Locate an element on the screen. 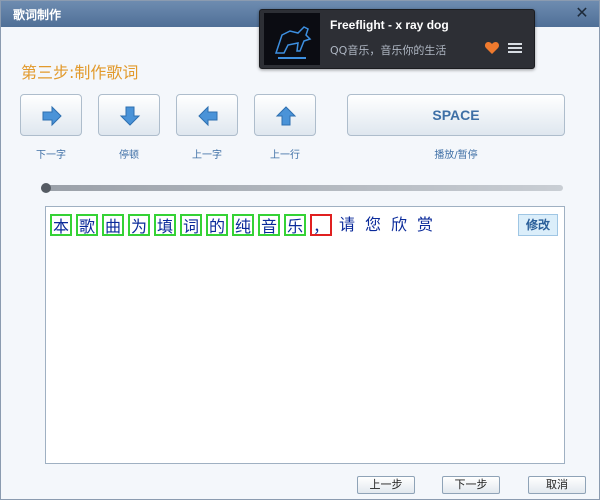  arrow-up-icon is located at coordinates (286, 116).